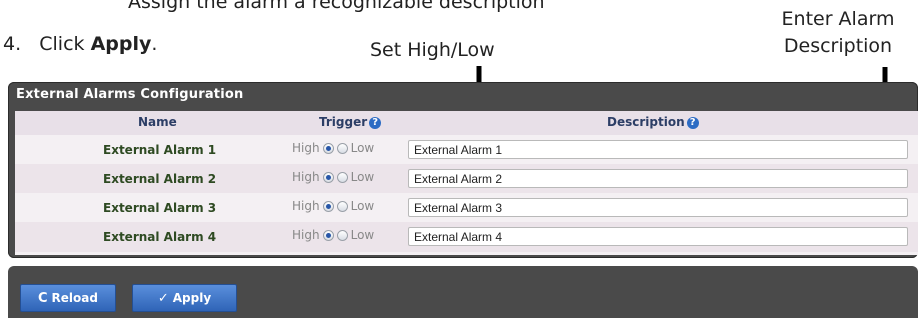  I want to click on alarm-name: External Alarm 4, so click(160, 237).